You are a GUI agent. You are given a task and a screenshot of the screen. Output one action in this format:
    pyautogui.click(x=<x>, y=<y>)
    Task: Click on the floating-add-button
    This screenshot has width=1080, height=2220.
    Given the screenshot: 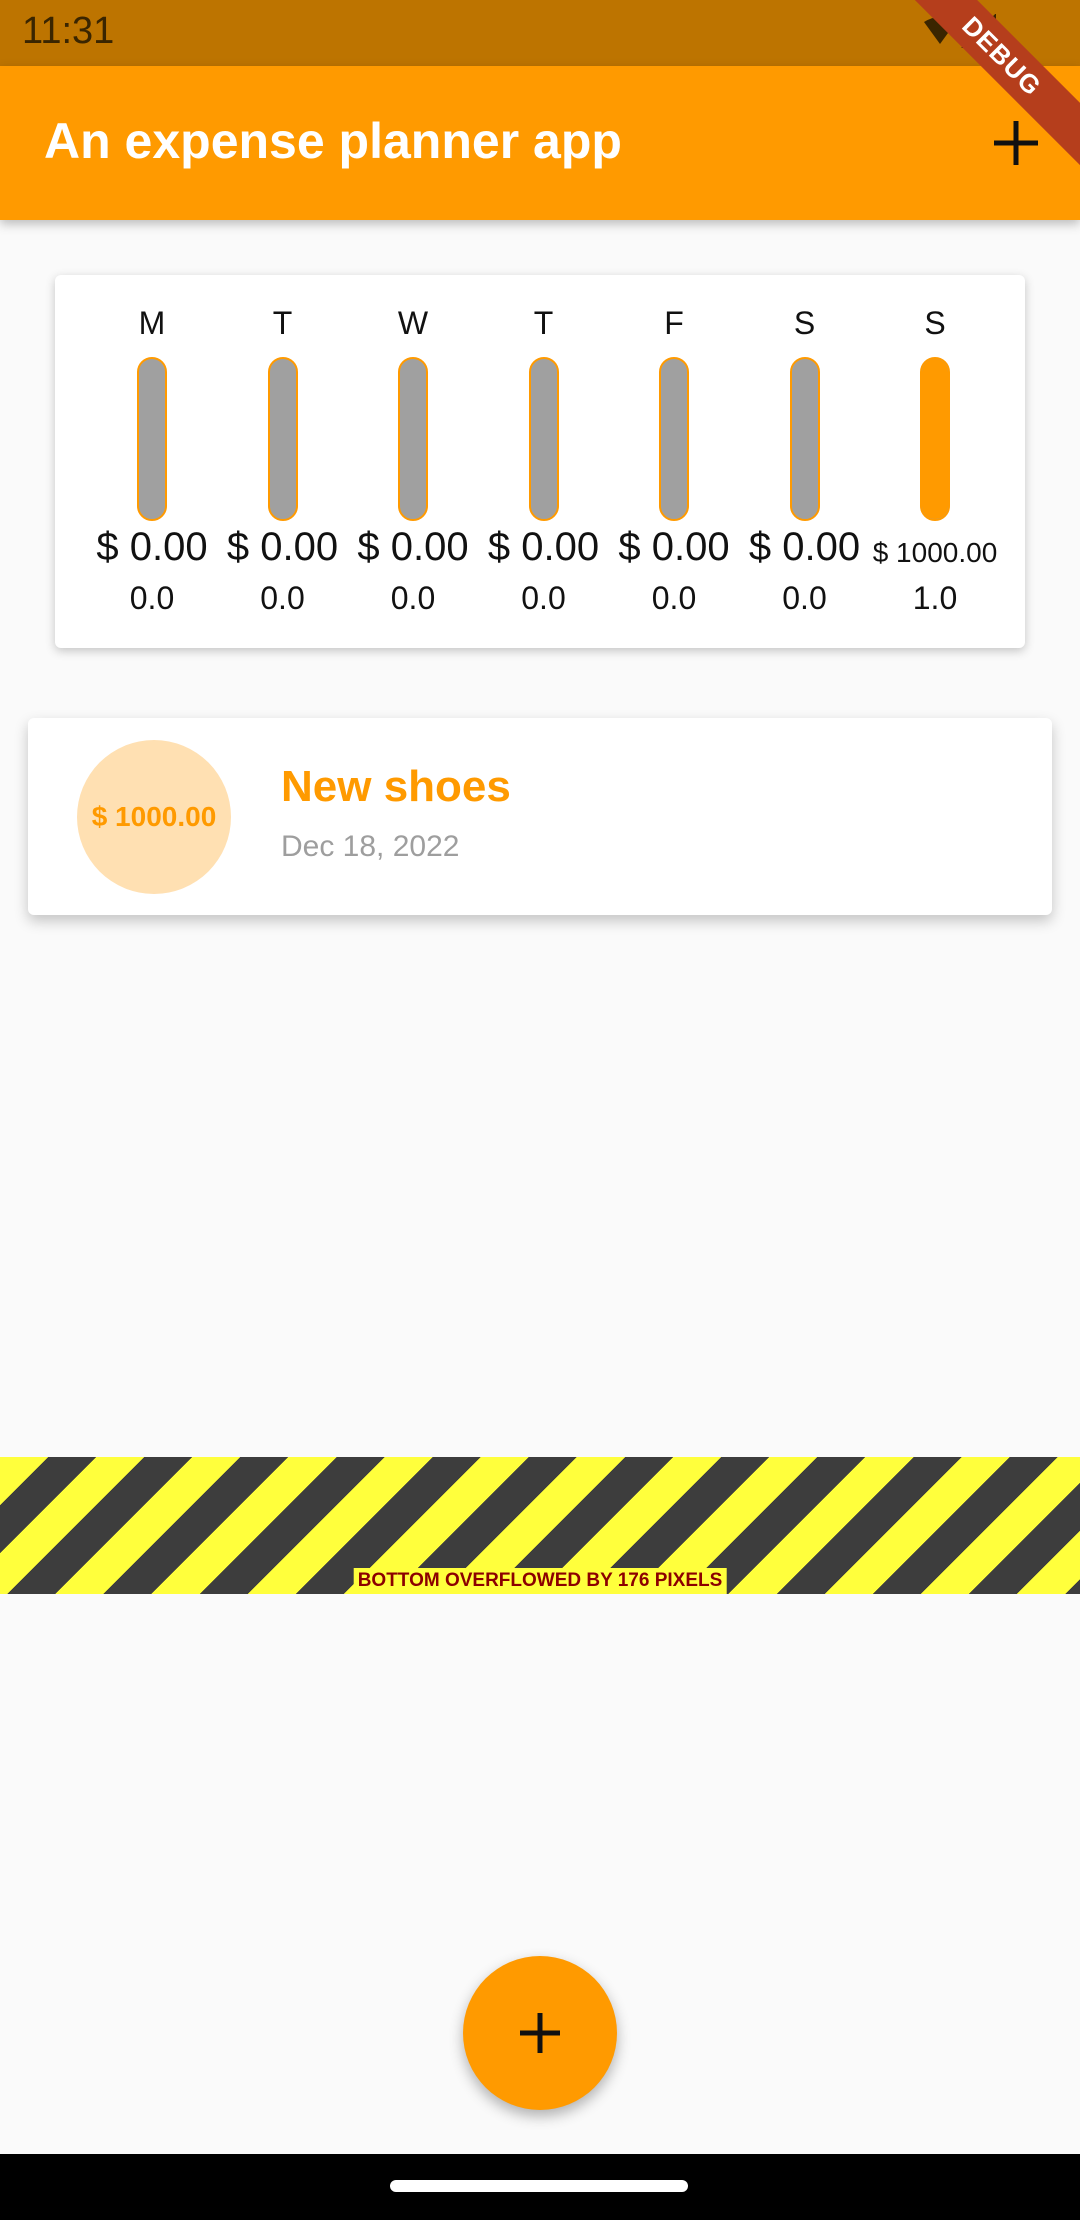 What is the action you would take?
    pyautogui.click(x=540, y=2033)
    